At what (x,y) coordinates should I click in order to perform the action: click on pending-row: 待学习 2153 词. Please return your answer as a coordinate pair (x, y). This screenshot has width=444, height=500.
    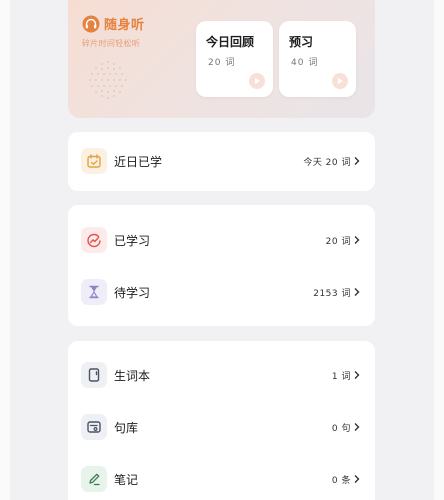
    Looking at the image, I should click on (221, 292).